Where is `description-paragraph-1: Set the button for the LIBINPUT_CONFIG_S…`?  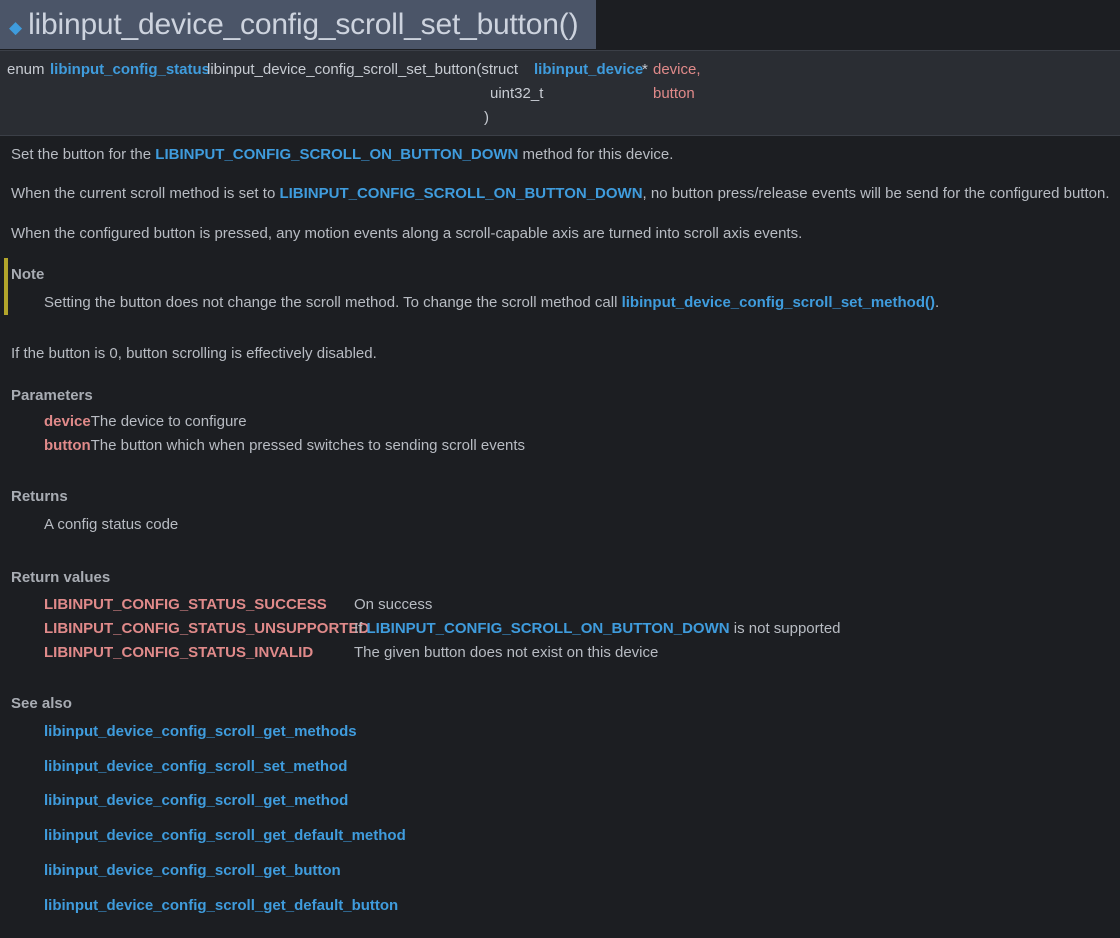
description-paragraph-1: Set the button for the LIBINPUT_CONFIG_S… is located at coordinates (342, 154).